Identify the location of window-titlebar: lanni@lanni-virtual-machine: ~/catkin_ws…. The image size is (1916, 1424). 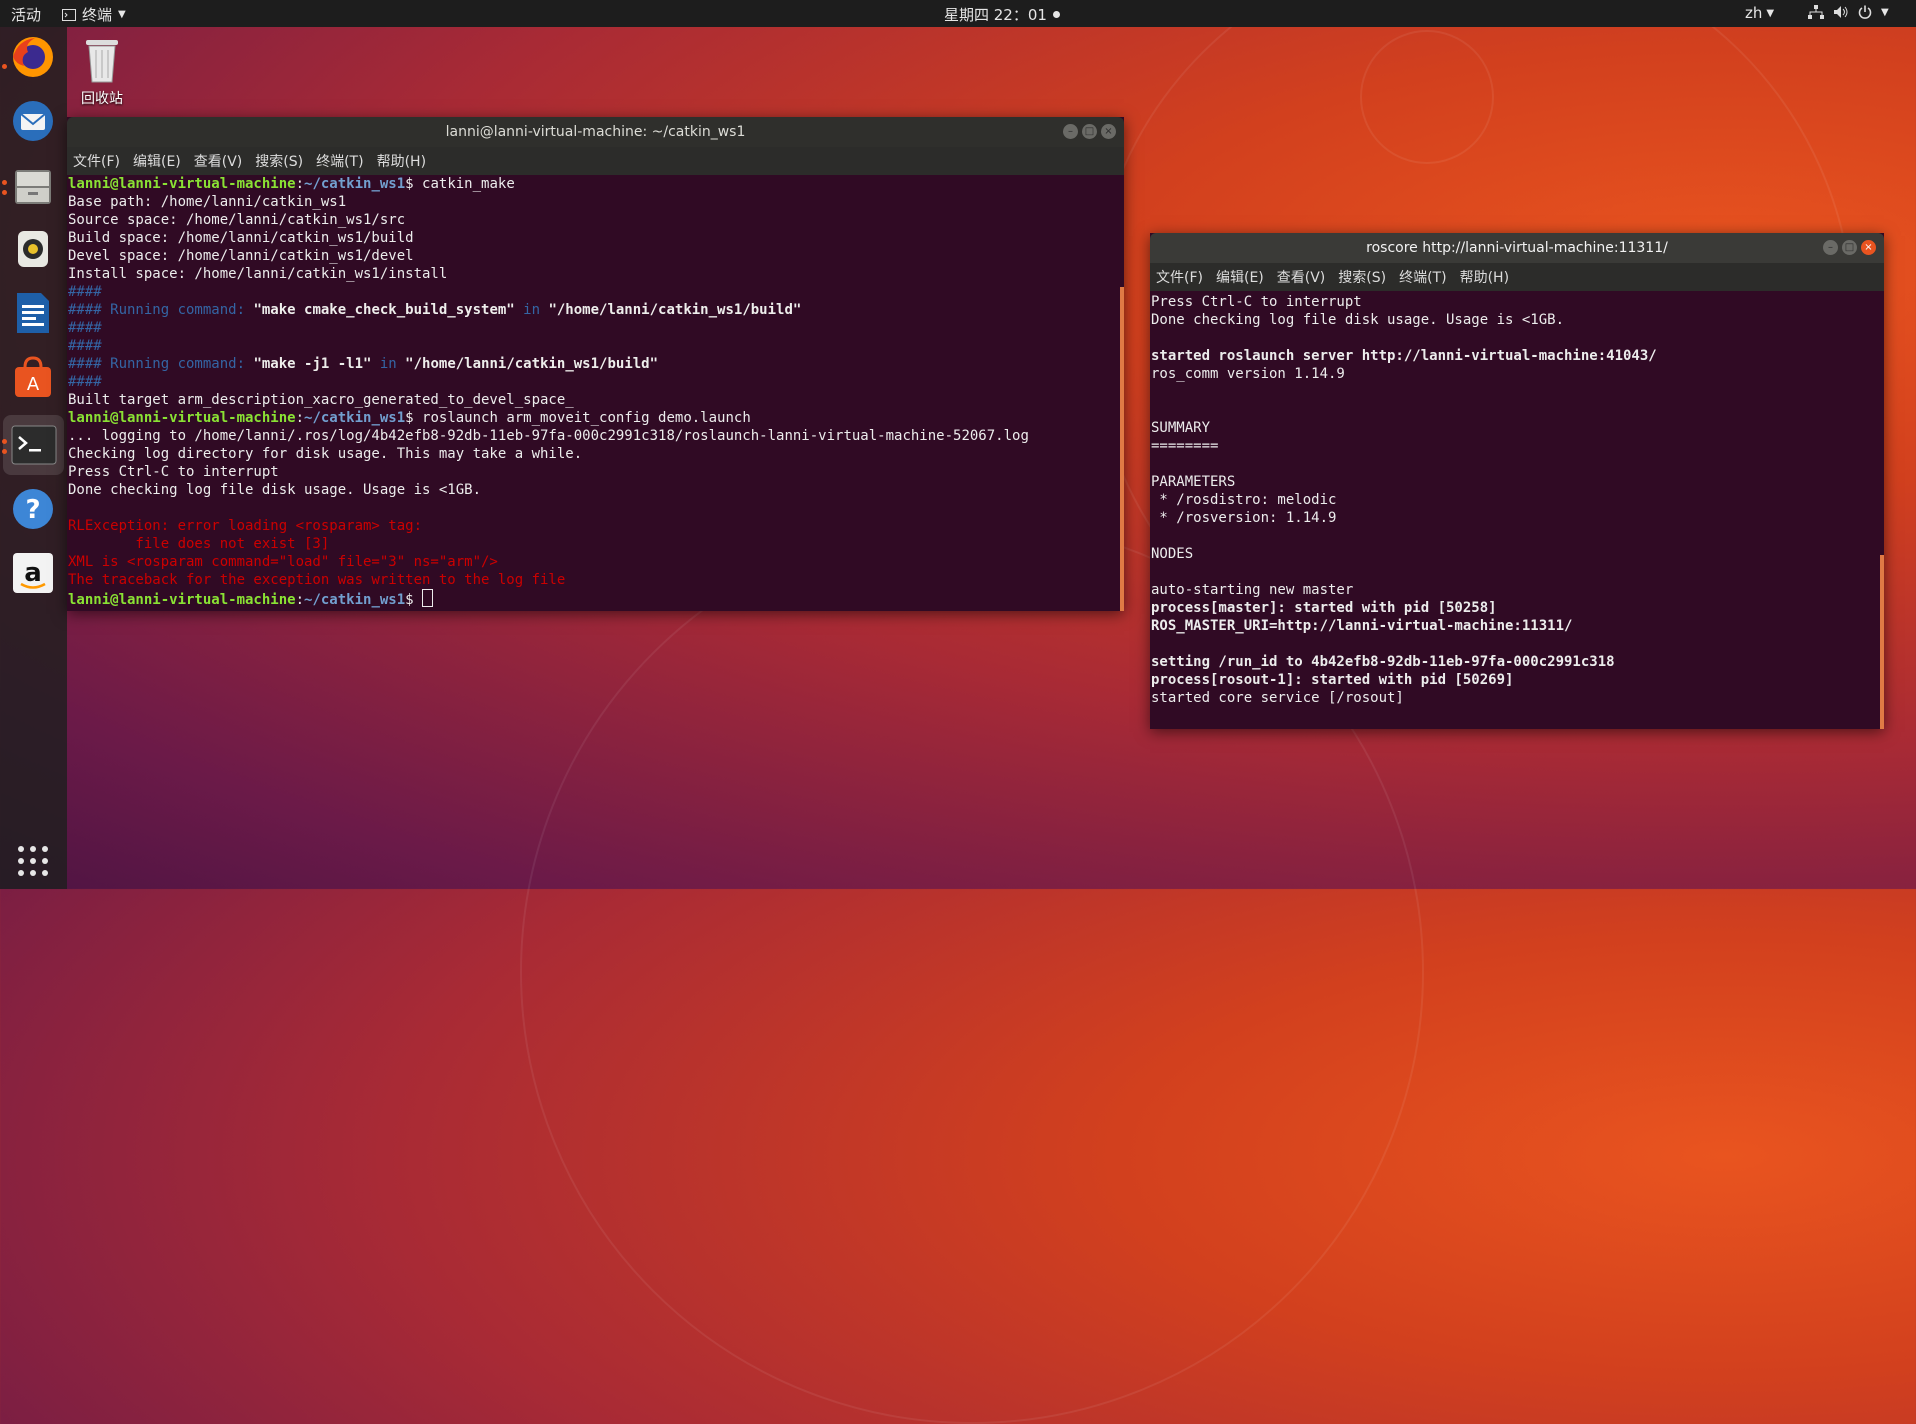
(595, 132).